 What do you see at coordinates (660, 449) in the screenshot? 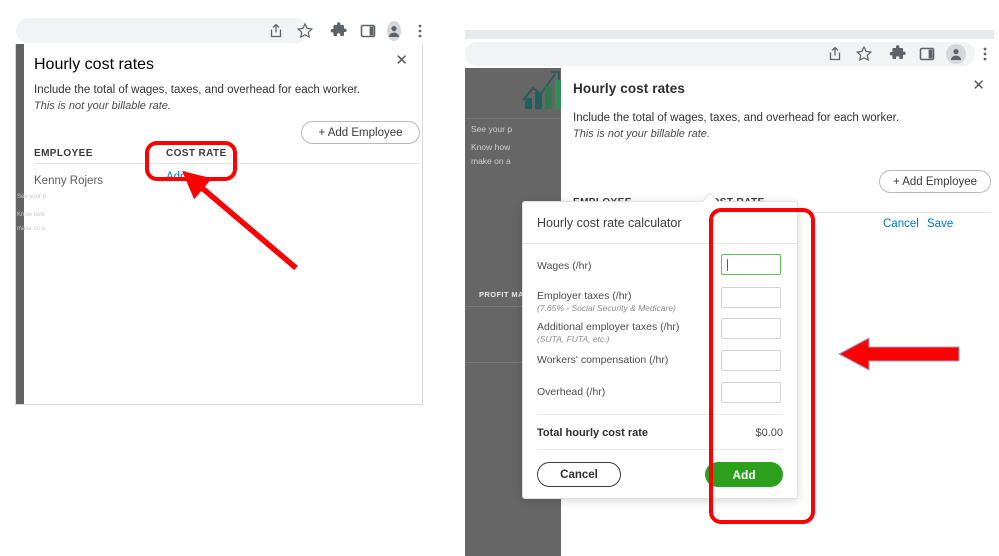
I see `total-divider-bottom` at bounding box center [660, 449].